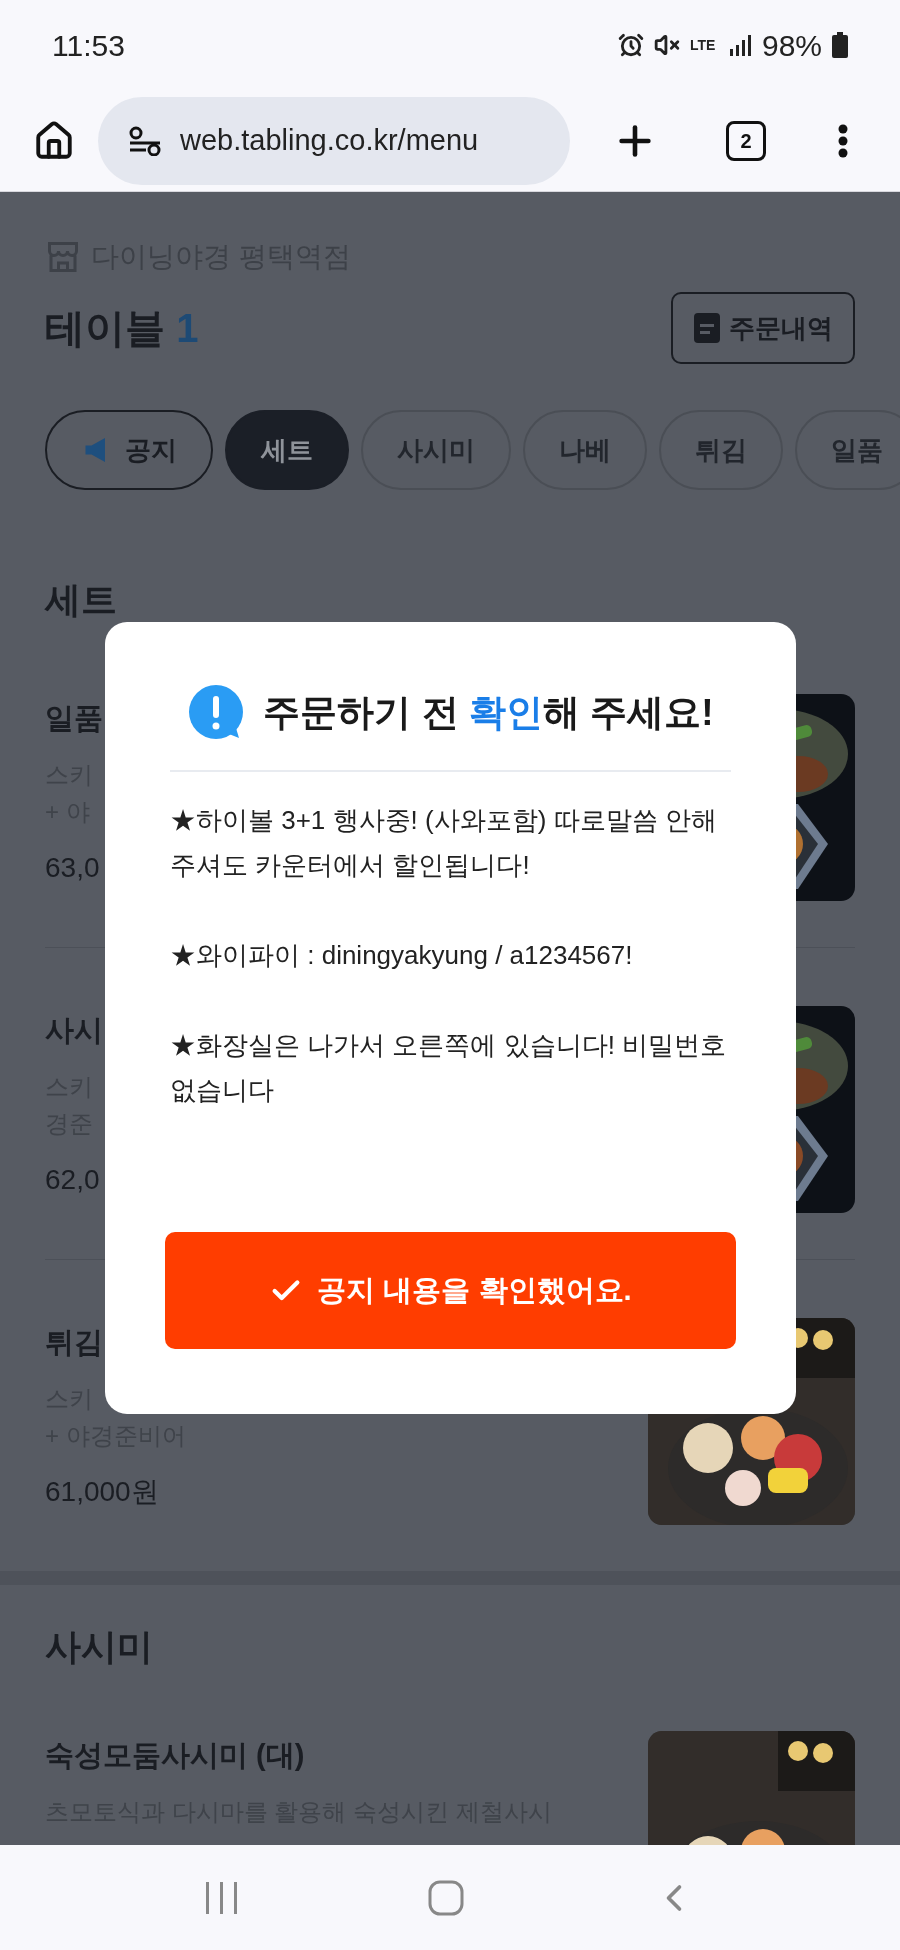 Image resolution: width=900 pixels, height=1950 pixels. I want to click on store-icon, so click(63, 257).